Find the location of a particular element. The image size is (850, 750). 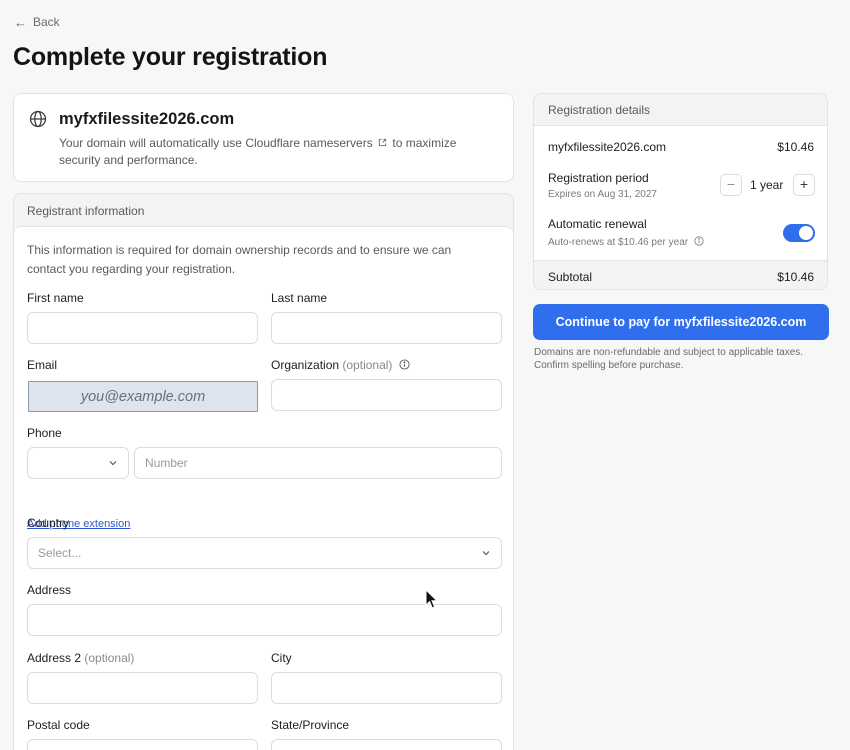

toggle-knob is located at coordinates (806, 233).